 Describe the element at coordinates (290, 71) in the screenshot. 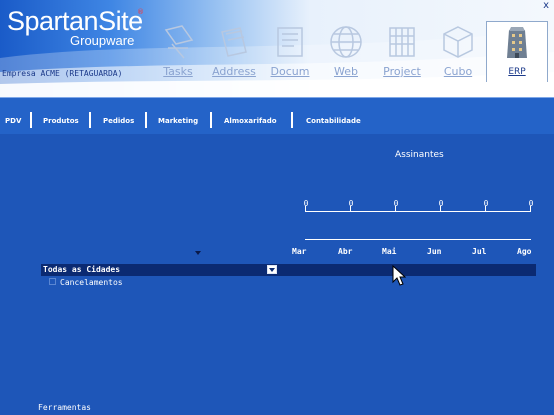

I see `app-label: Docum` at that location.